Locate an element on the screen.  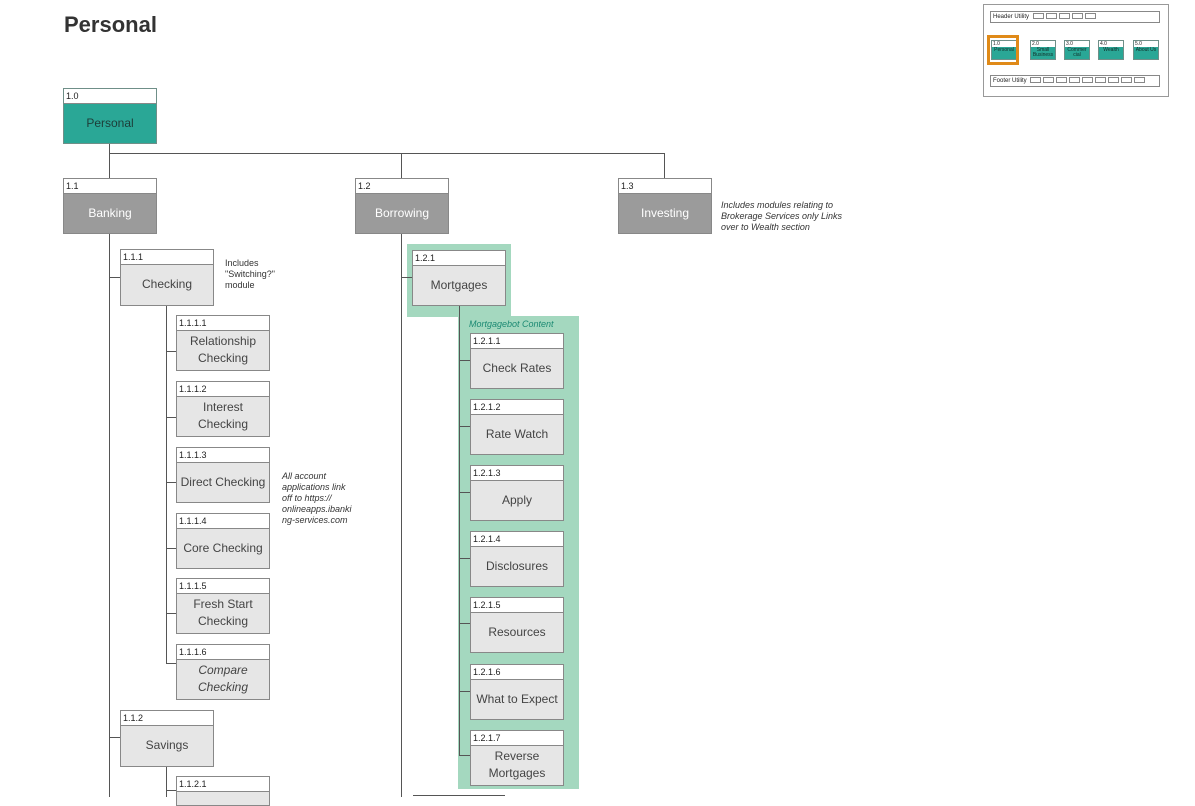
node-label: Interest Checking is located at coordinates (223, 415).